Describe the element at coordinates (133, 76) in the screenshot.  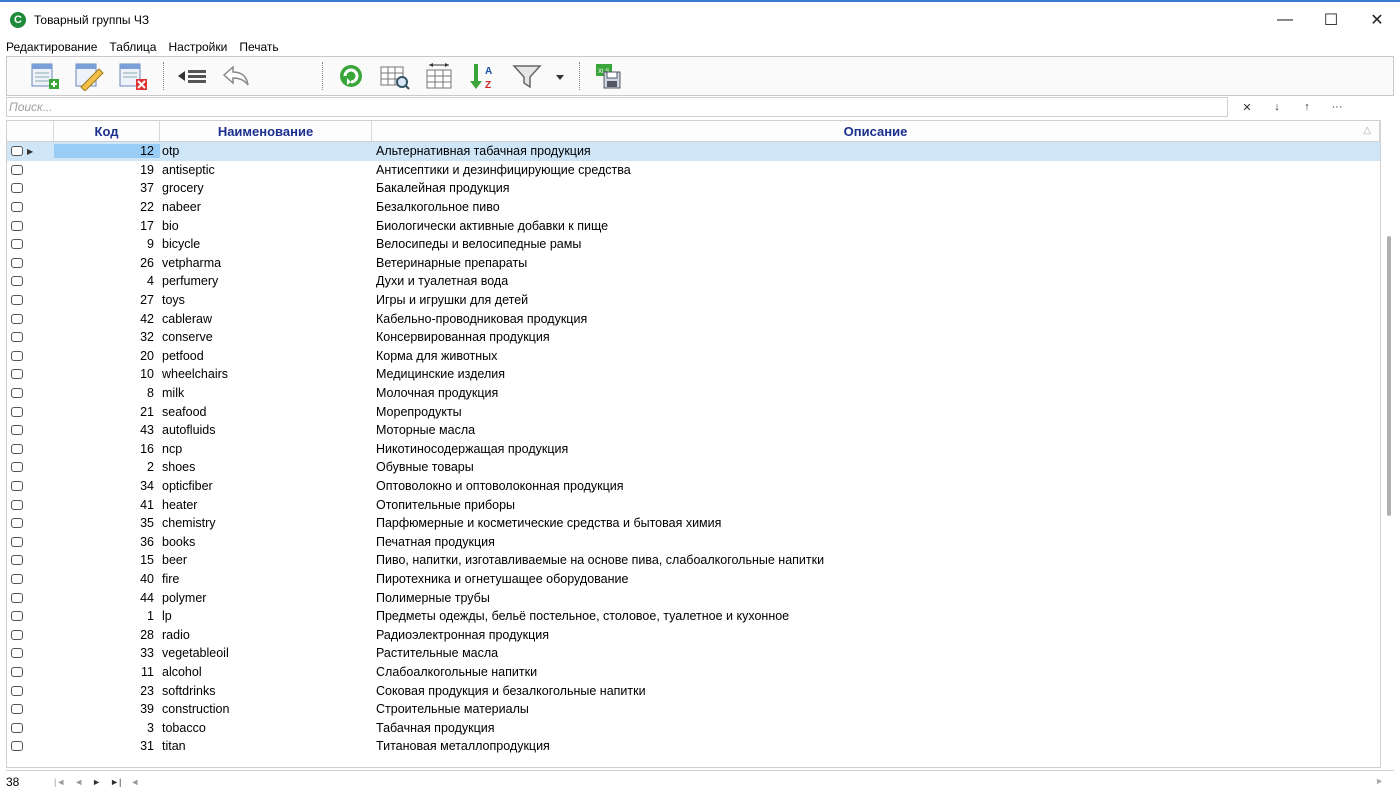
I see `delete-record-icon` at that location.